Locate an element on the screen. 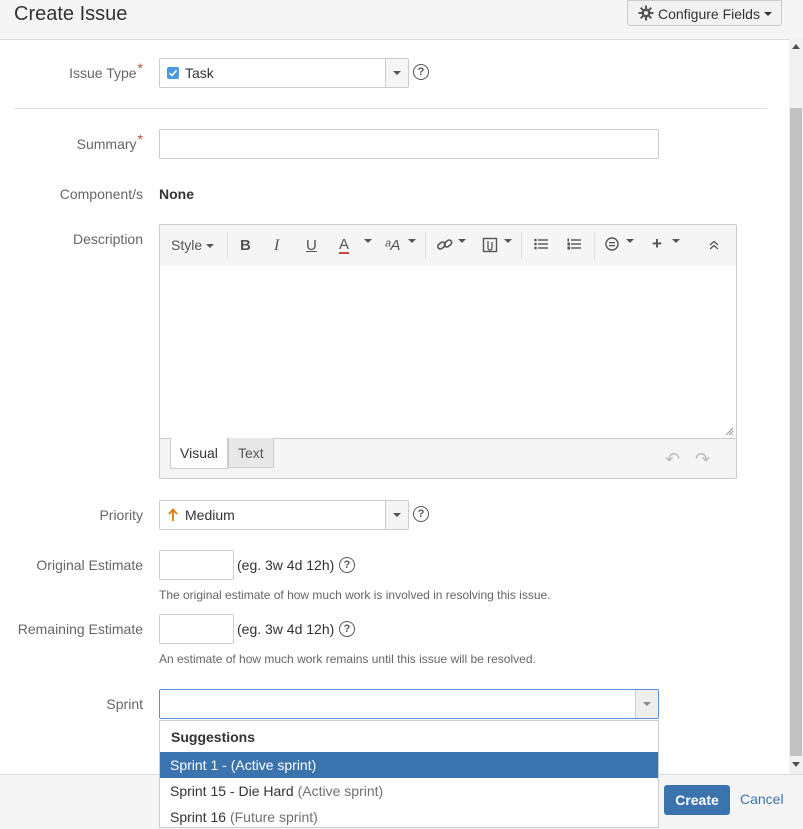  issue-type-label: Issue Type* is located at coordinates (106, 70).